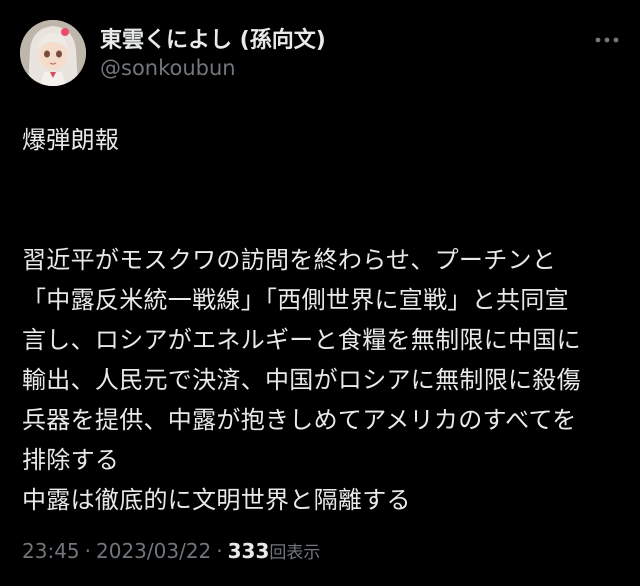 Image resolution: width=640 pixels, height=586 pixels. I want to click on avatar, so click(53, 53).